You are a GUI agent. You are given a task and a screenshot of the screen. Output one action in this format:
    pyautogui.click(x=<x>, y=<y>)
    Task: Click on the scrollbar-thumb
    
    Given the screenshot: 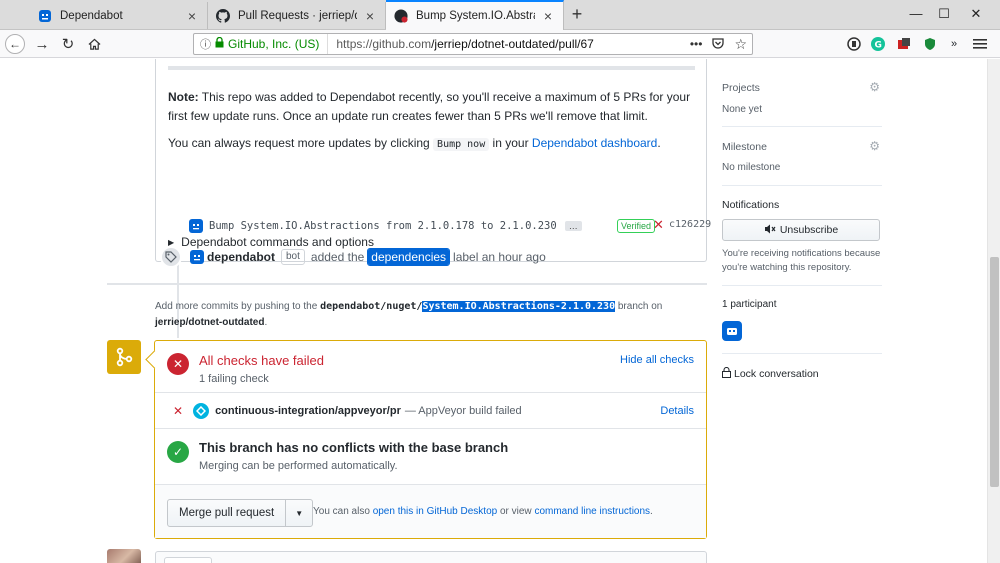 What is the action you would take?
    pyautogui.click(x=994, y=372)
    